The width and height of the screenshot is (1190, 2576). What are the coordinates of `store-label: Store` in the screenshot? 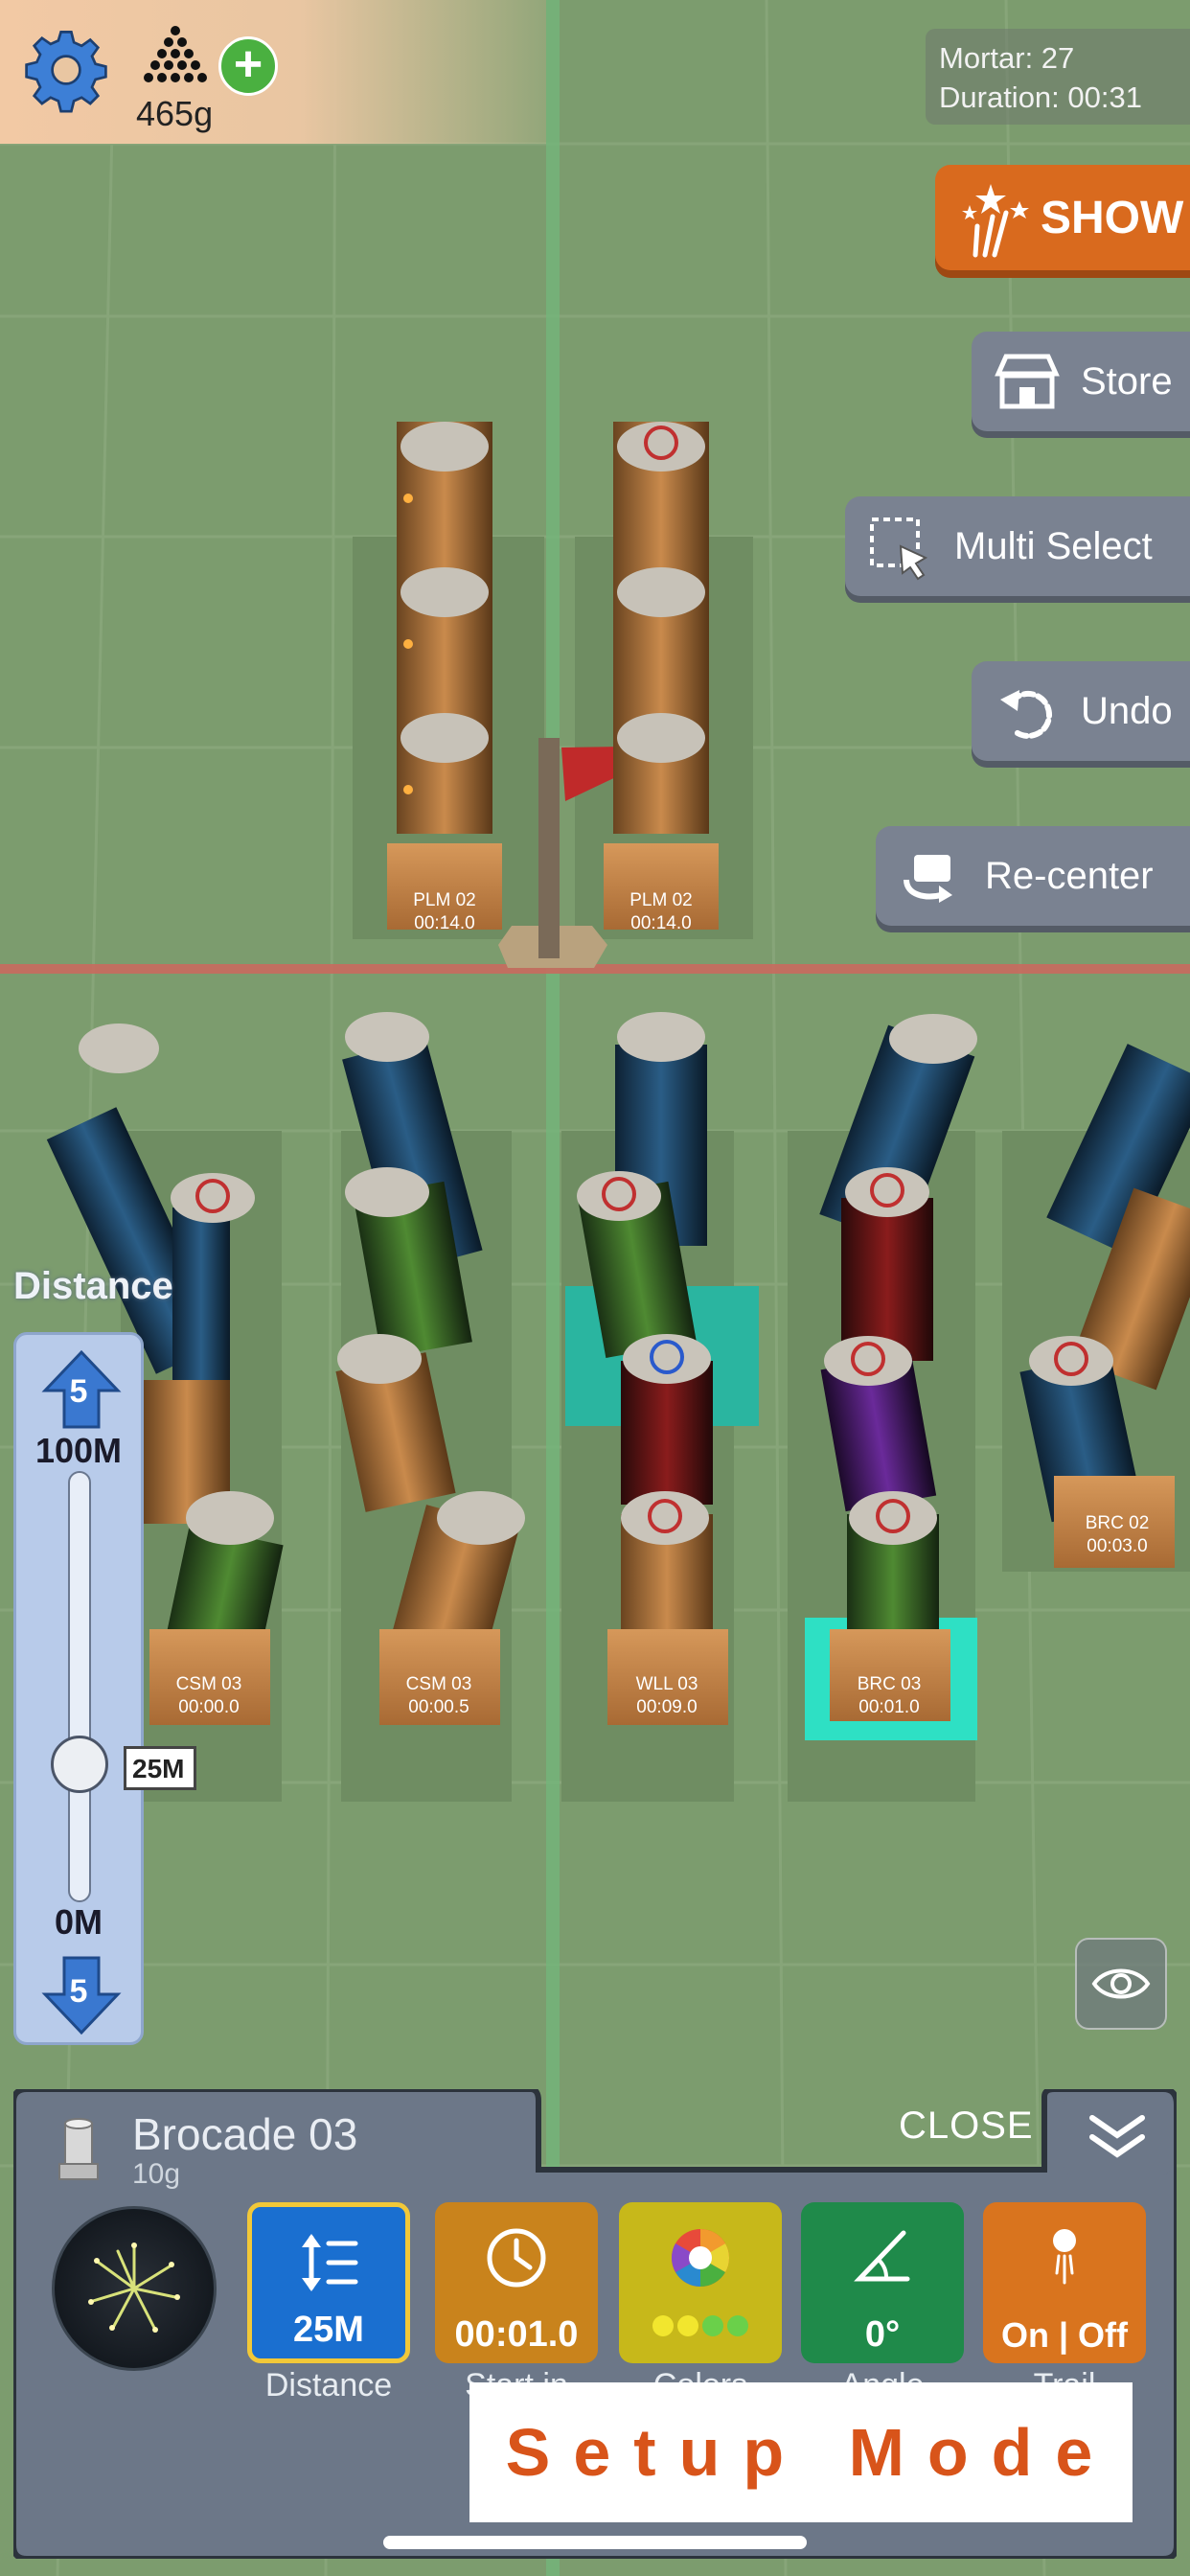 It's located at (1127, 380).